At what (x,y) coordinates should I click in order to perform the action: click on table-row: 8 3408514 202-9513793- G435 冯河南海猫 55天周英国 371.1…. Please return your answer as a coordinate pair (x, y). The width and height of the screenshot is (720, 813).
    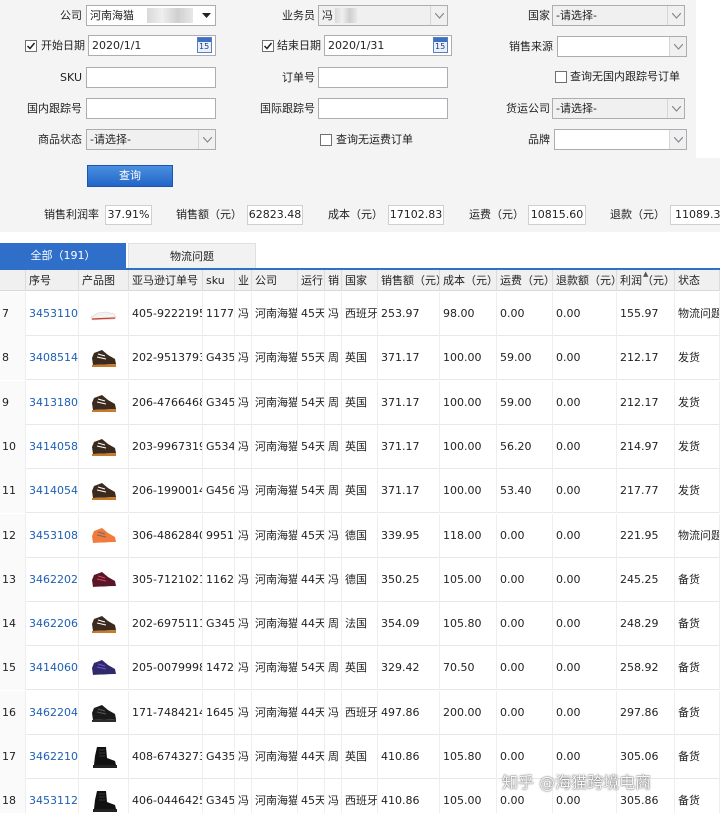
    Looking at the image, I should click on (360, 358).